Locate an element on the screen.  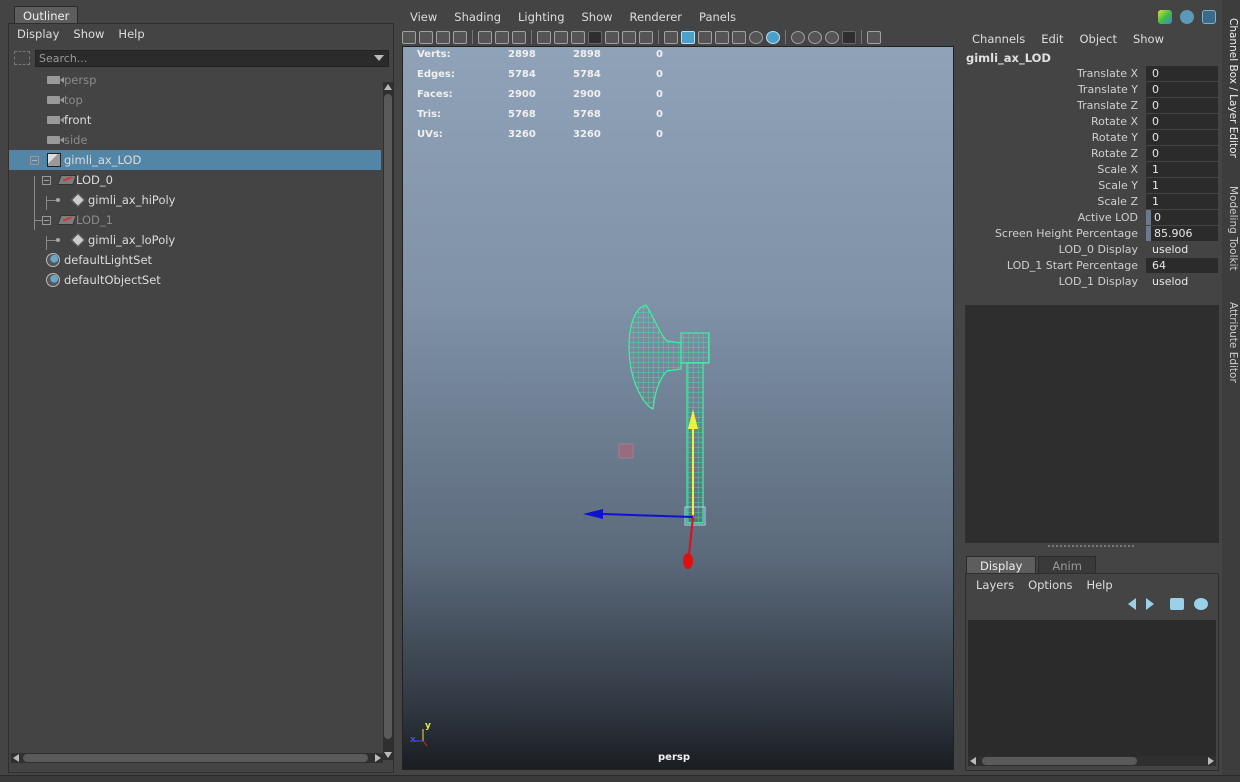
anti-aliasing-icon is located at coordinates (832, 37).